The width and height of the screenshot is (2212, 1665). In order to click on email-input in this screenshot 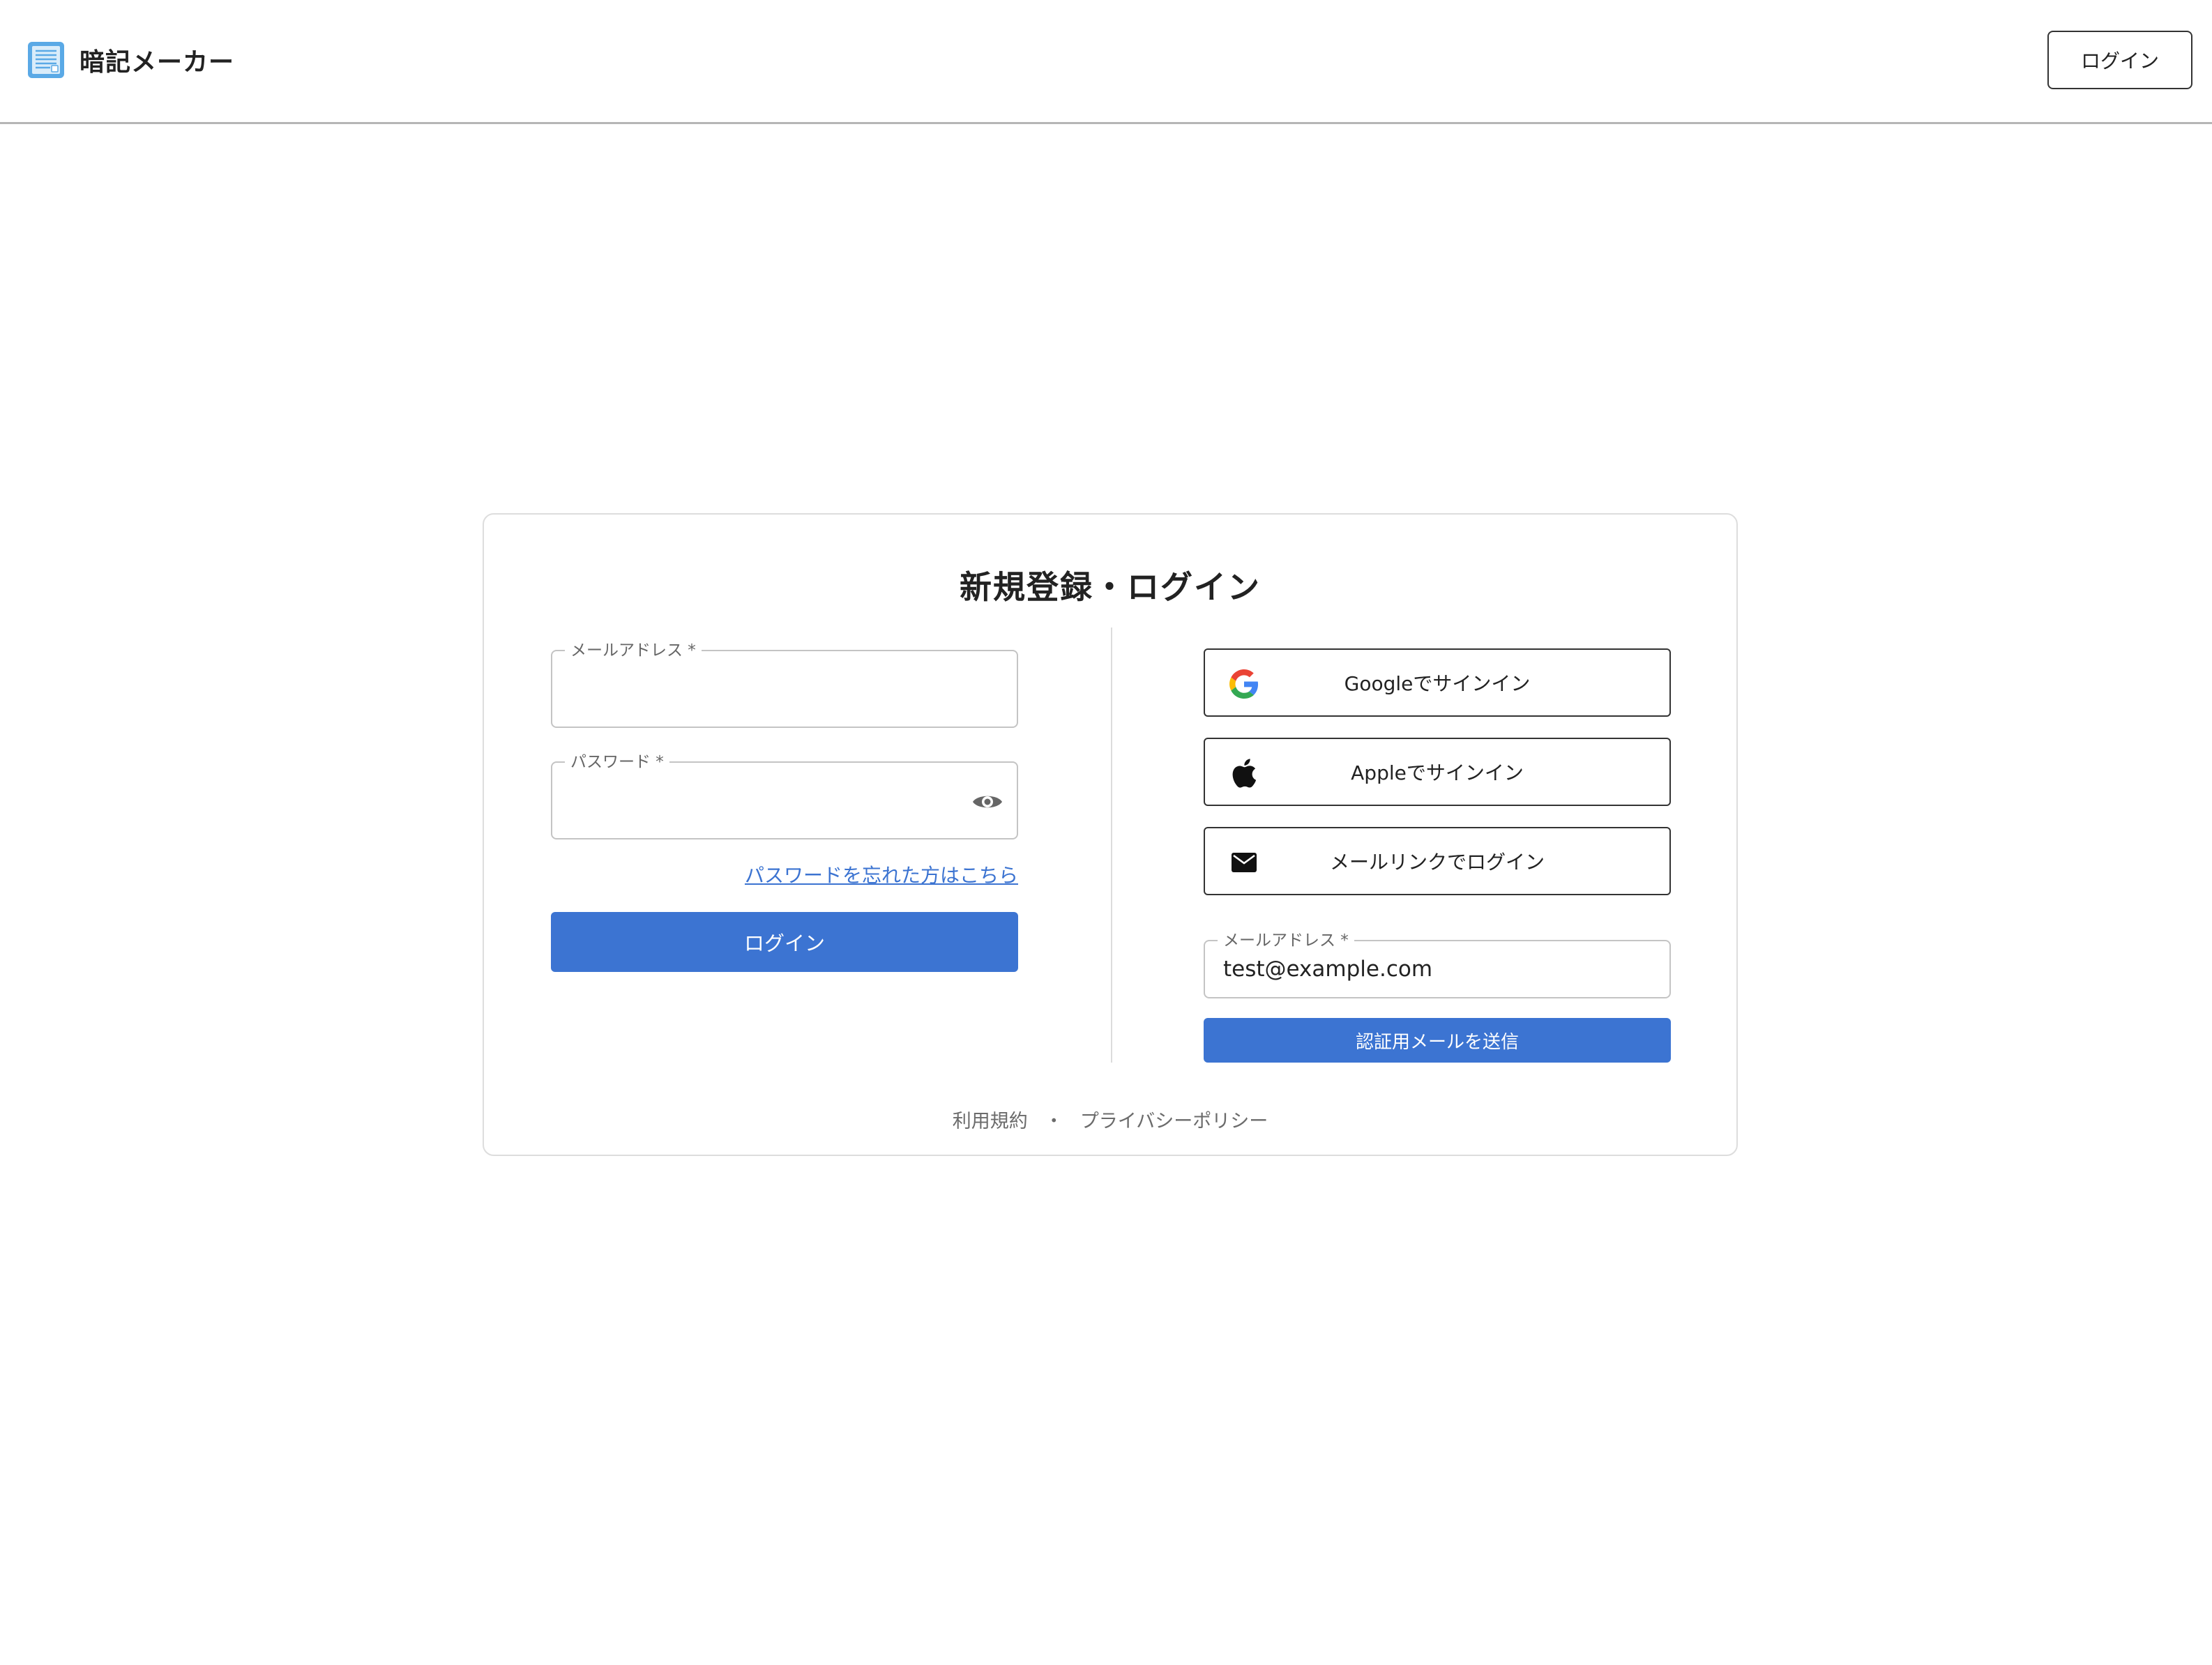, I will do `click(784, 689)`.